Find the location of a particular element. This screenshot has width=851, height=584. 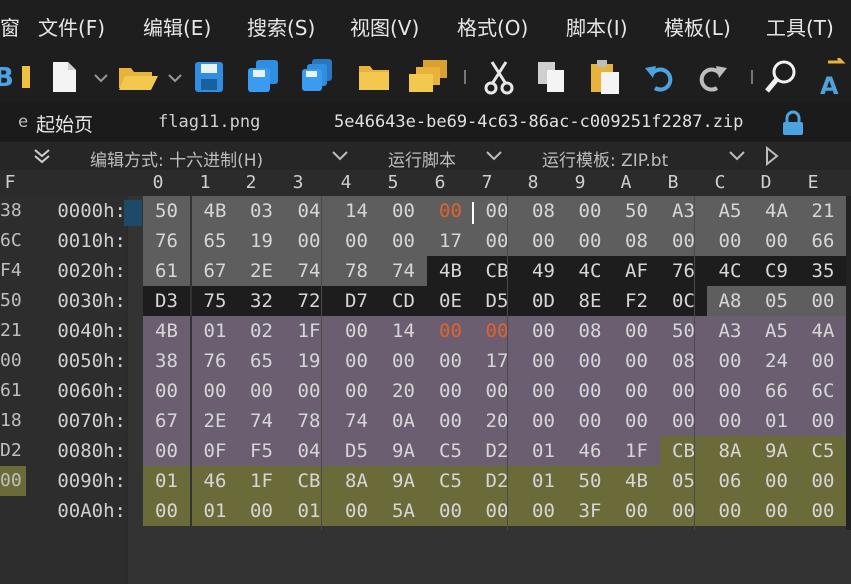

cut-icon is located at coordinates (499, 77).